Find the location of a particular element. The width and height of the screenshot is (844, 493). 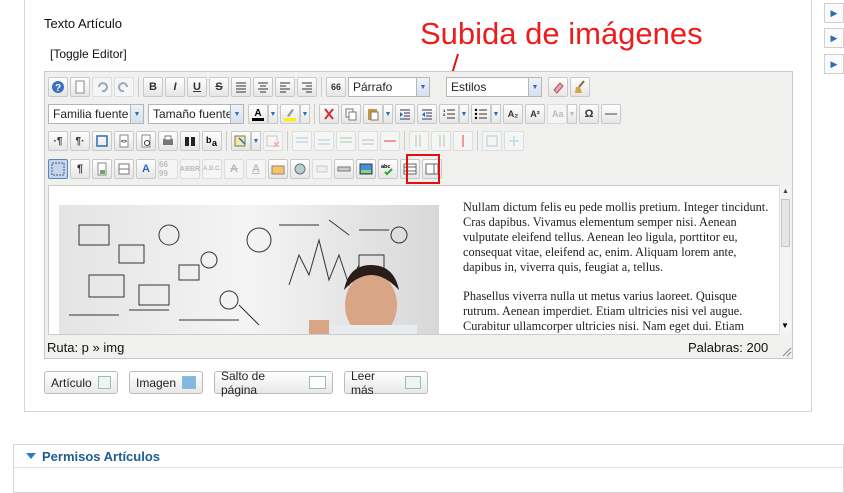

pagebreak-icon is located at coordinates (124, 169).